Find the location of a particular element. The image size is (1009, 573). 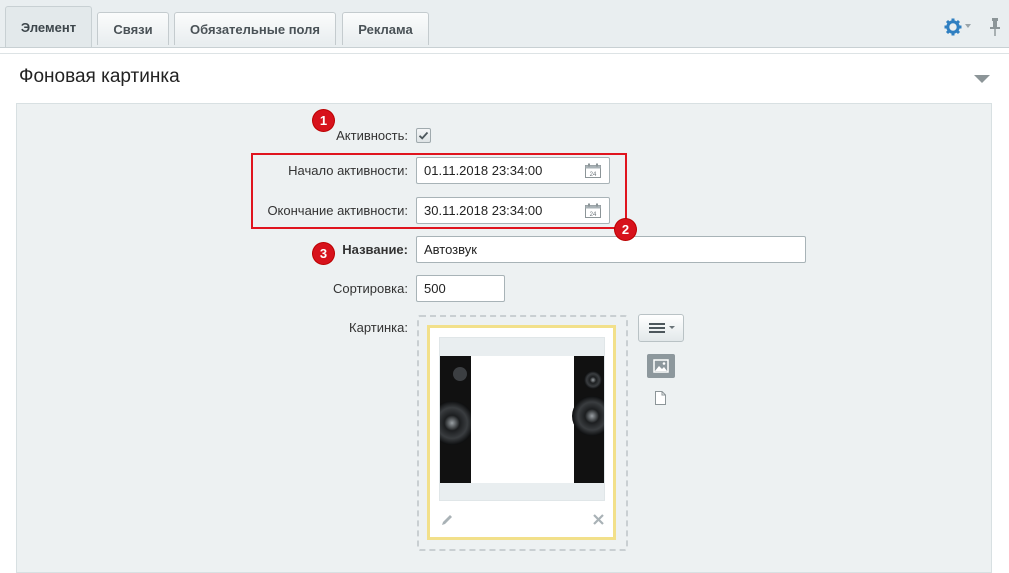

check-icon is located at coordinates (423, 135).